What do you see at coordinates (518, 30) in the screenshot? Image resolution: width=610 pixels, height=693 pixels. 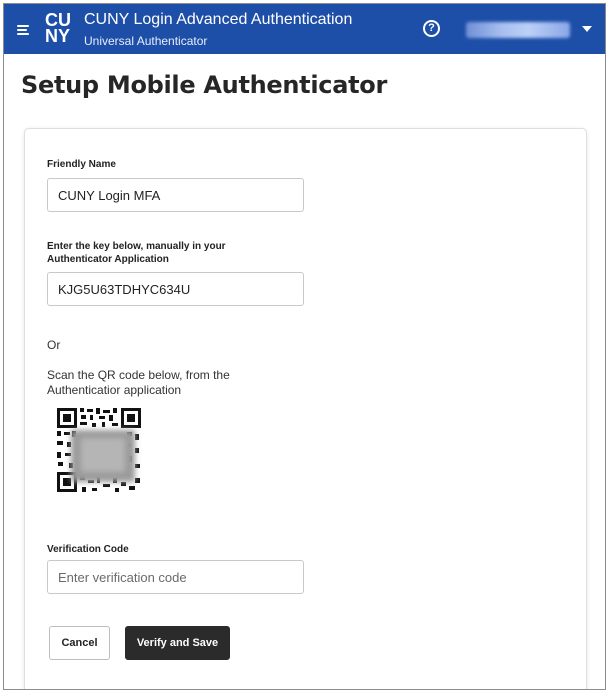 I see `user-account-name-redacted` at bounding box center [518, 30].